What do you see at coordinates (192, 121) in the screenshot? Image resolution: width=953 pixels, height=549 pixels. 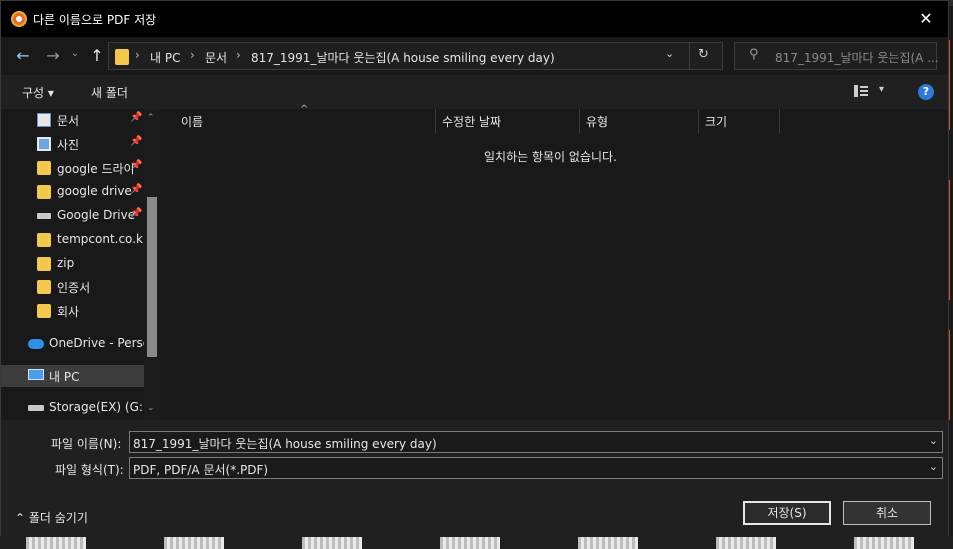 I see `column-header-name: 이름` at bounding box center [192, 121].